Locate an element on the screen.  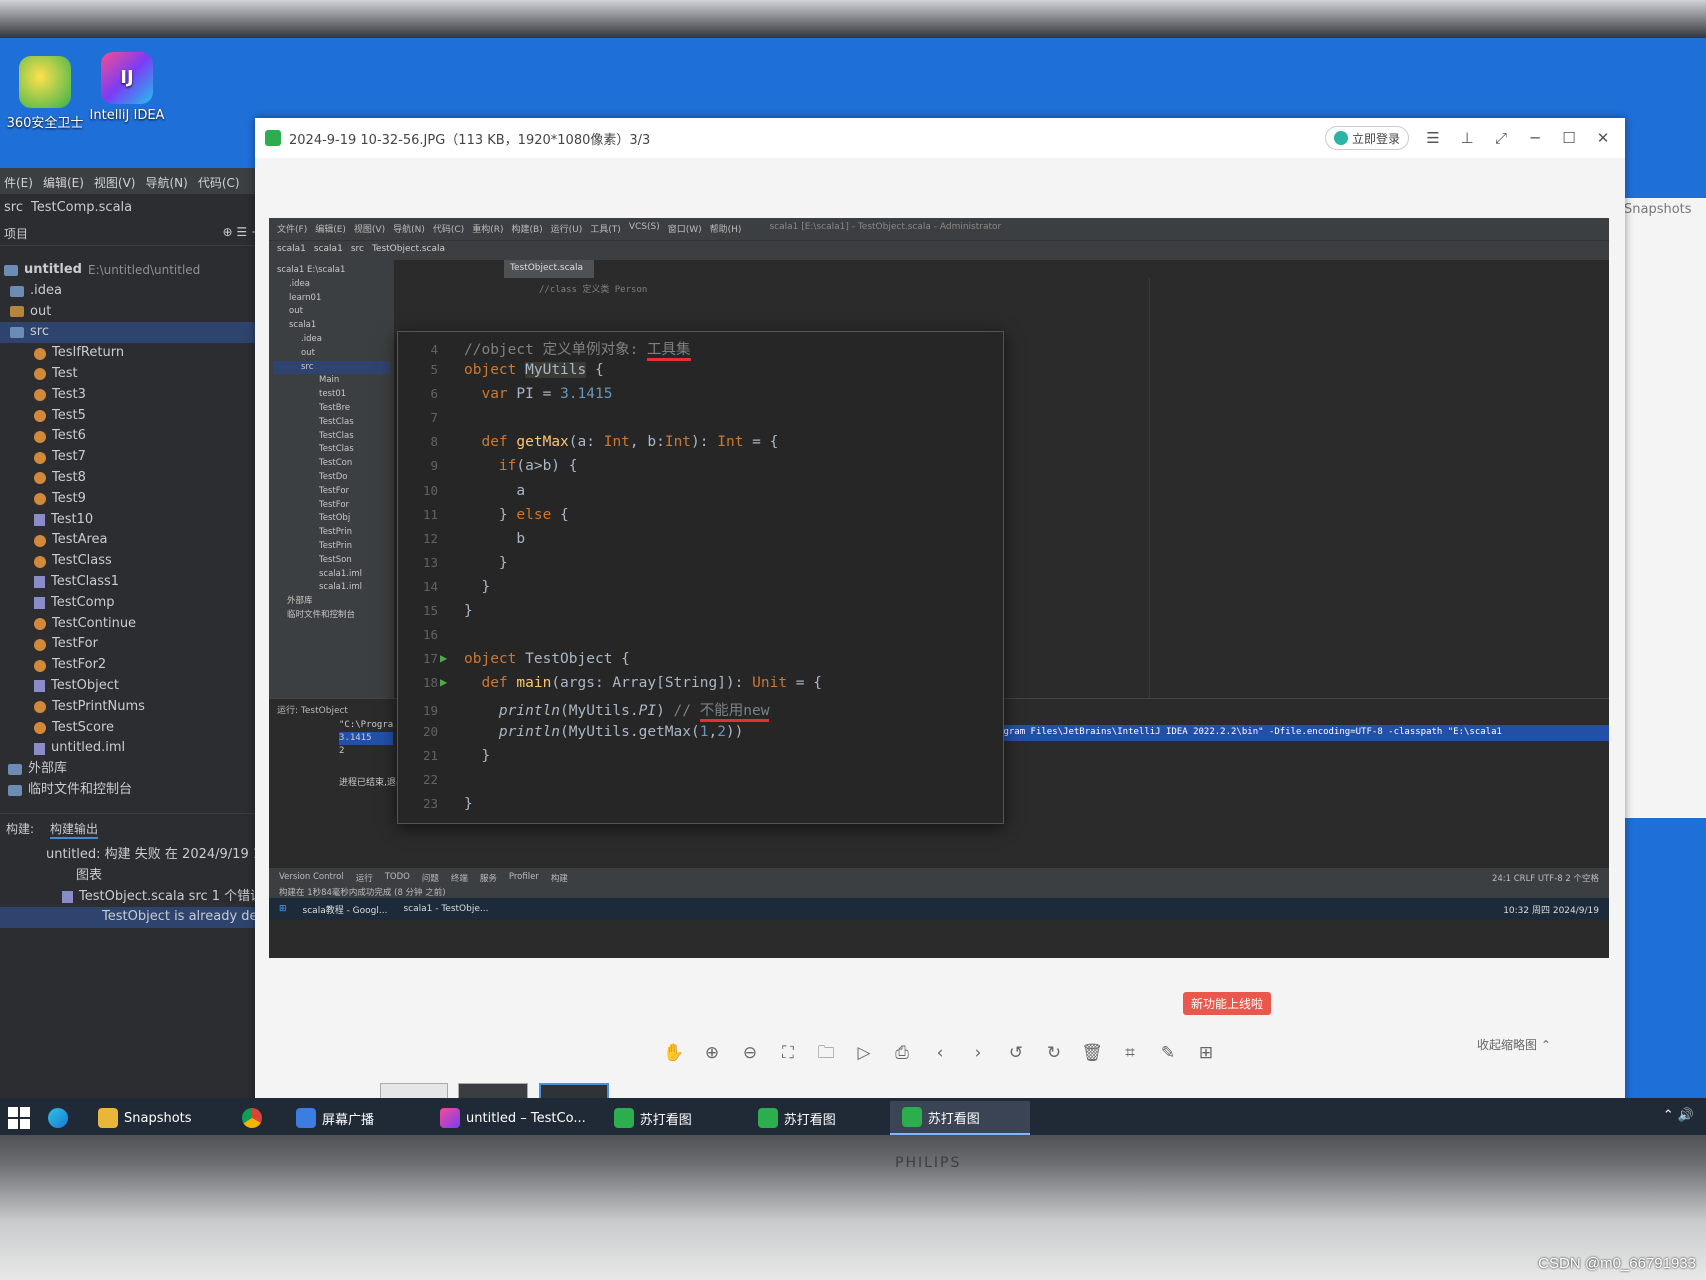
menu-icon: ☰ is located at coordinates (1433, 138).